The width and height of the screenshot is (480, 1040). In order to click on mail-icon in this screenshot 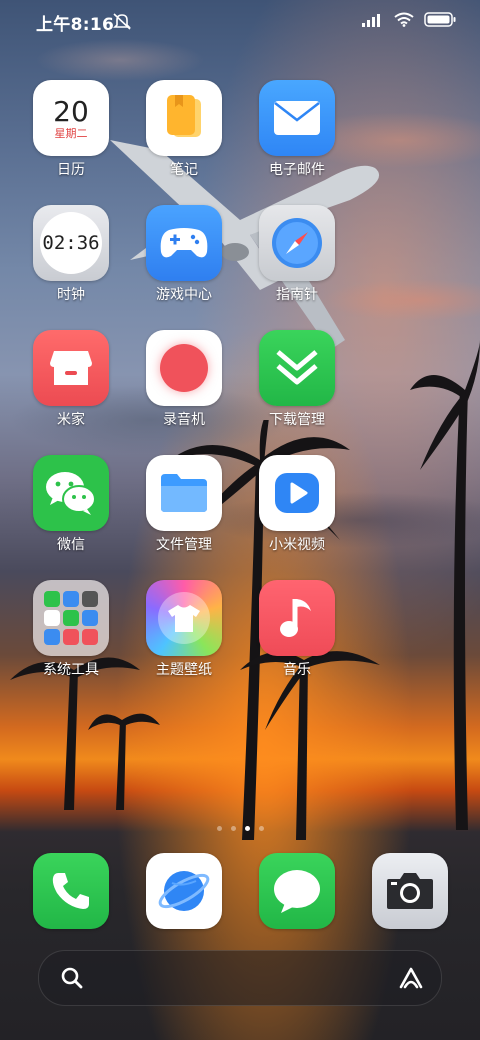, I will do `click(297, 118)`.